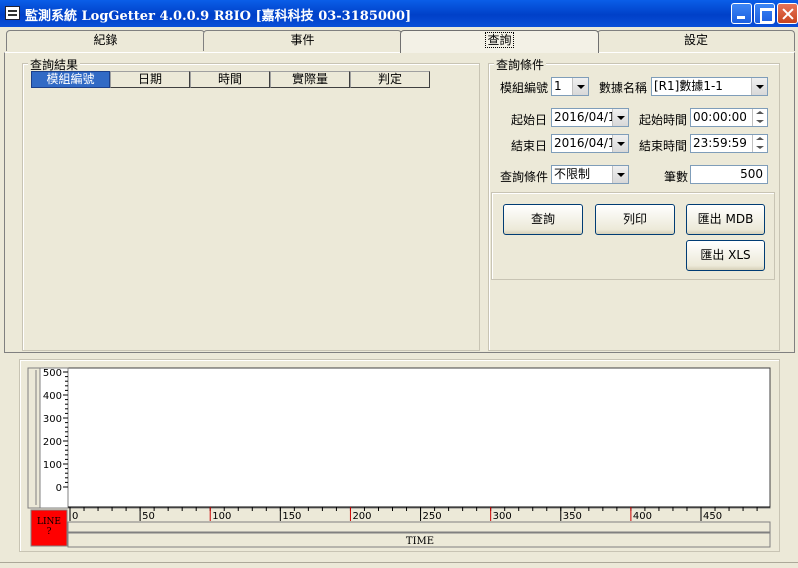  Describe the element at coordinates (75, 516) in the screenshot. I see `x-tick-label: 0` at that location.